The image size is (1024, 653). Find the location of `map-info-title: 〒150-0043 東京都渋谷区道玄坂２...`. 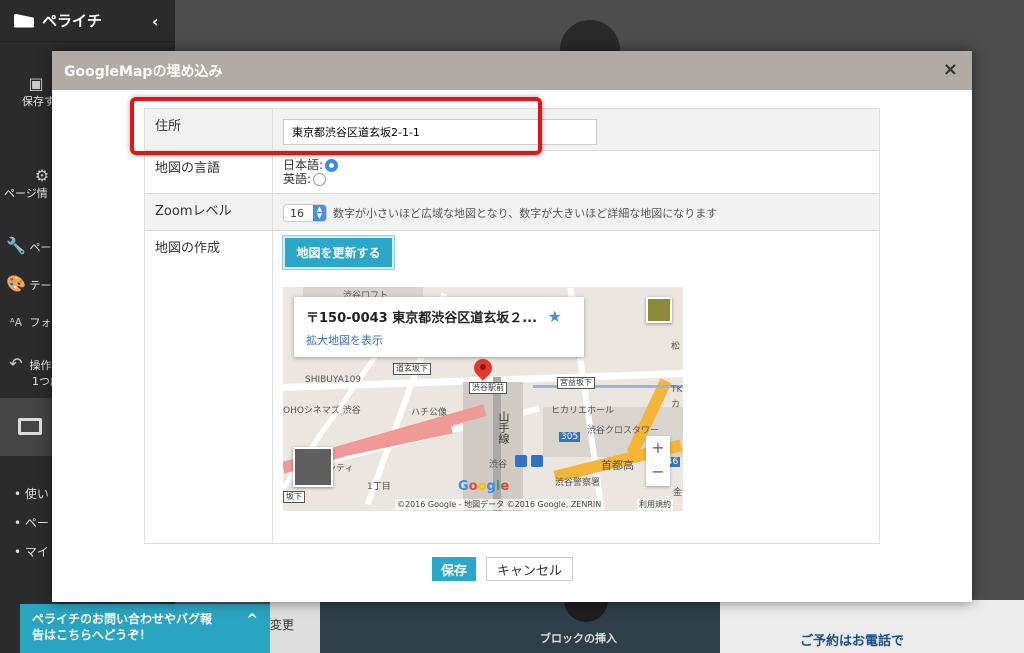

map-info-title: 〒150-0043 東京都渋谷区道玄坂２... is located at coordinates (422, 318).